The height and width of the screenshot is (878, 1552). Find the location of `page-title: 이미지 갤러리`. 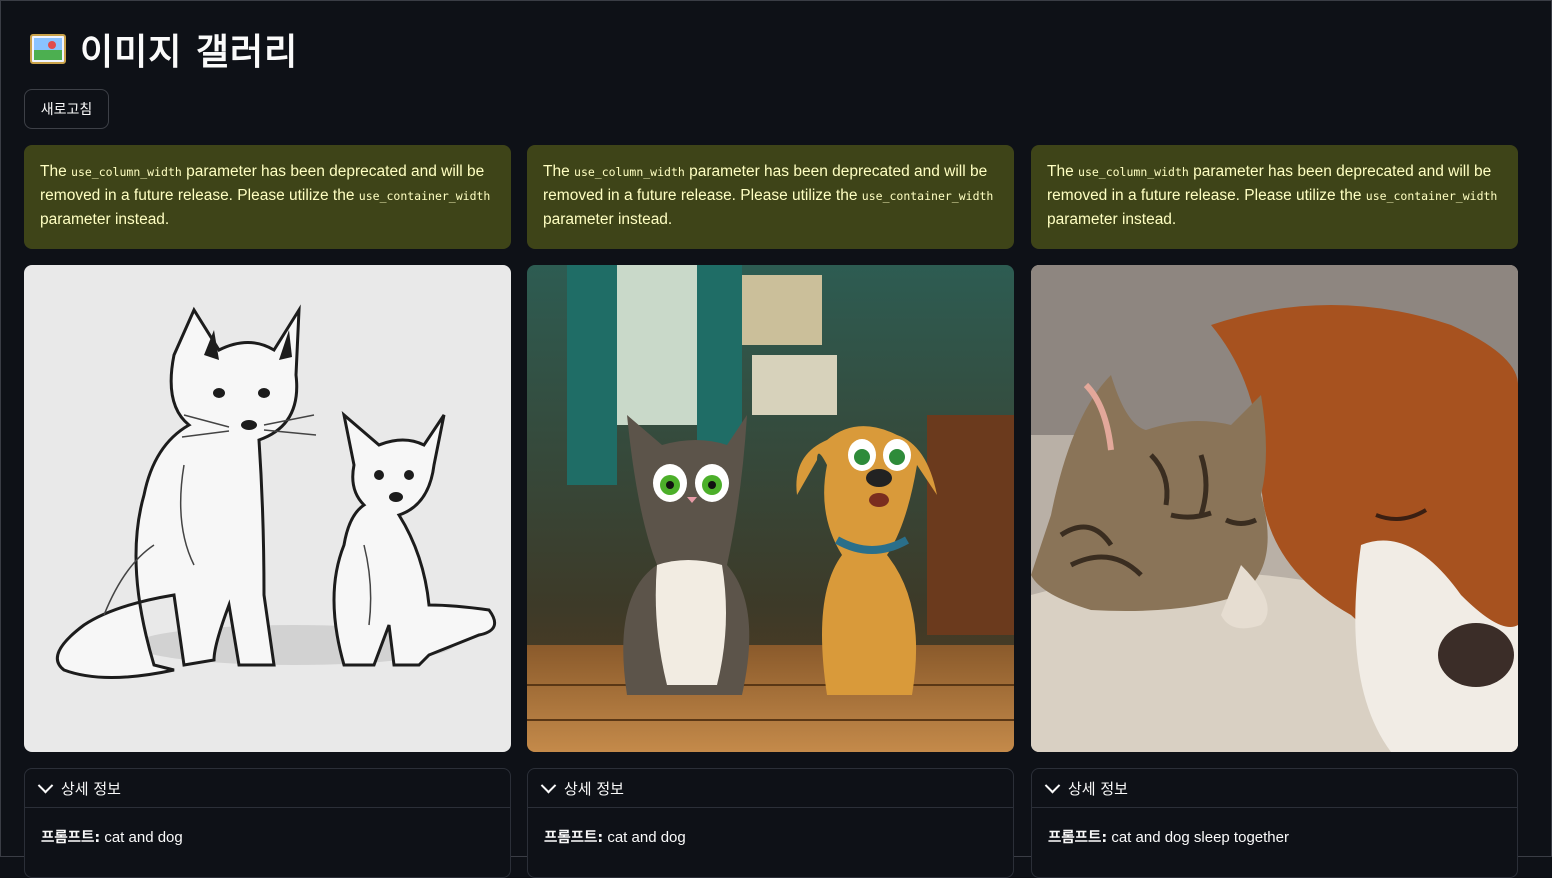

page-title: 이미지 갤러리 is located at coordinates (164, 49).